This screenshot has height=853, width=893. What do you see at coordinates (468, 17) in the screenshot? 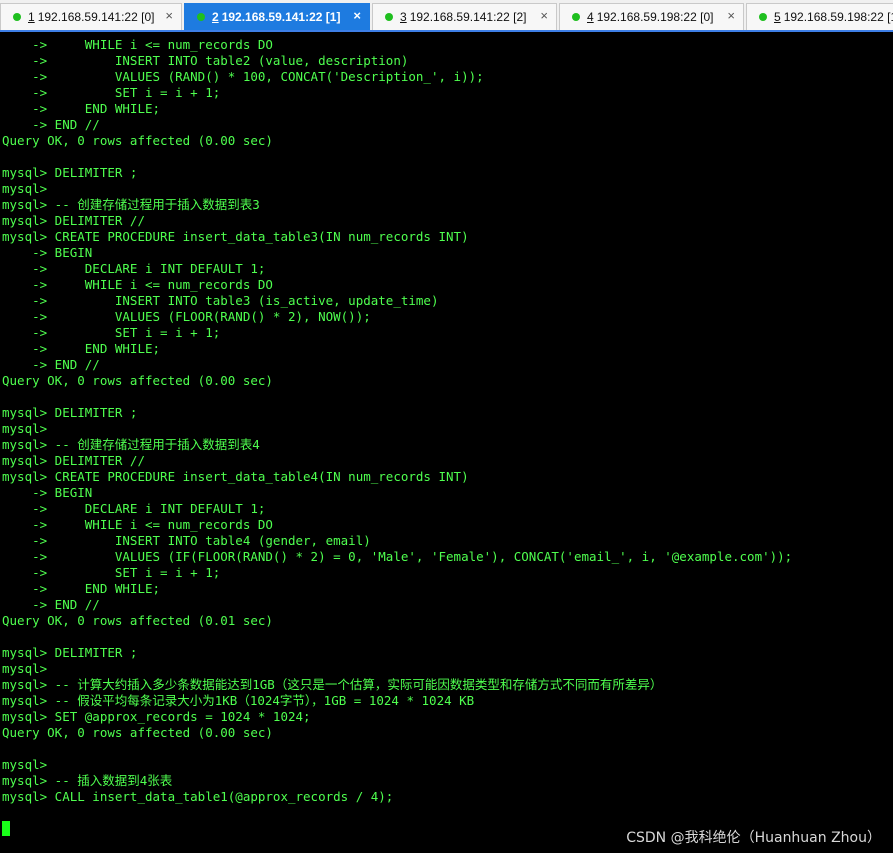
I see `tab-label: 192.168.59.141:22 [2]` at bounding box center [468, 17].